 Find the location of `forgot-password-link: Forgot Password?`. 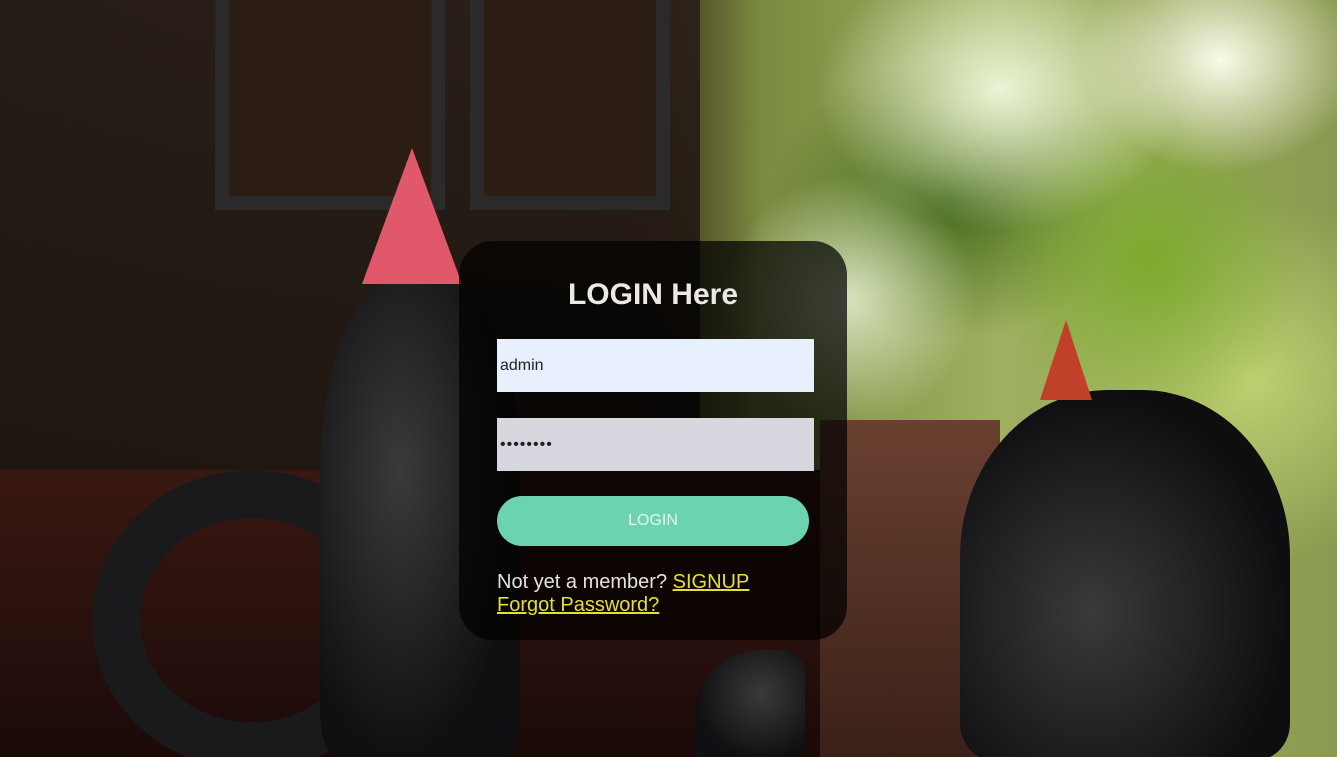

forgot-password-link: Forgot Password? is located at coordinates (578, 605).